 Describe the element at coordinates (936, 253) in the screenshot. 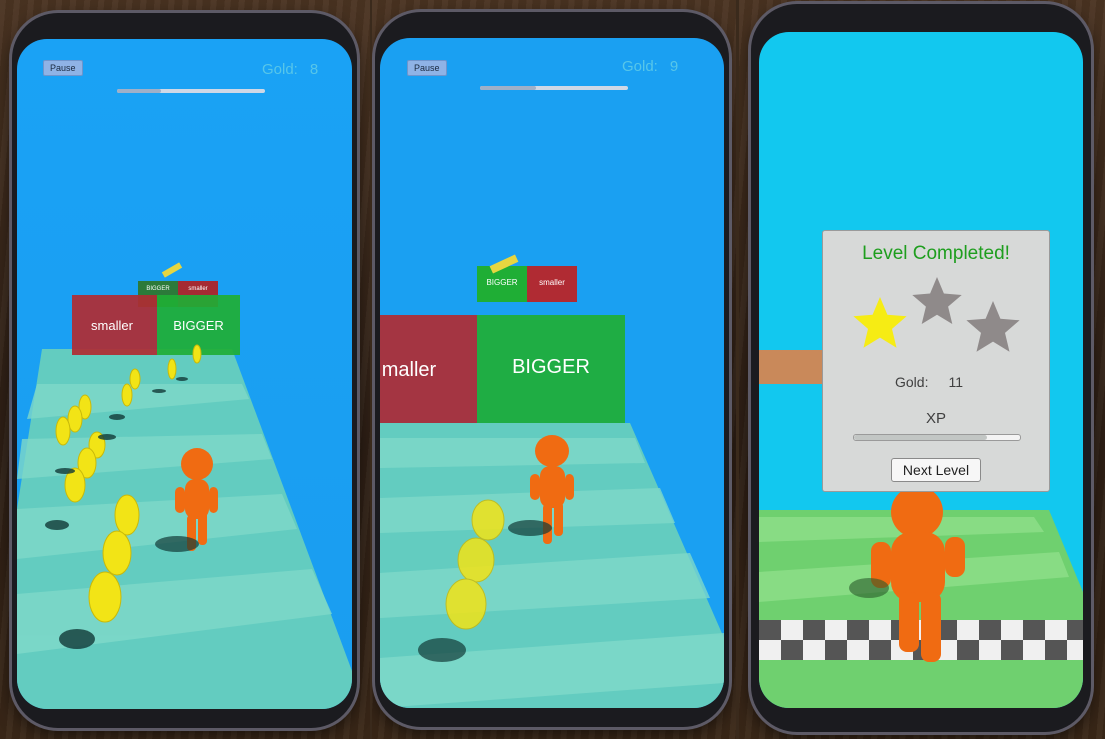

I see `level-complete-title: Level Completed!` at that location.